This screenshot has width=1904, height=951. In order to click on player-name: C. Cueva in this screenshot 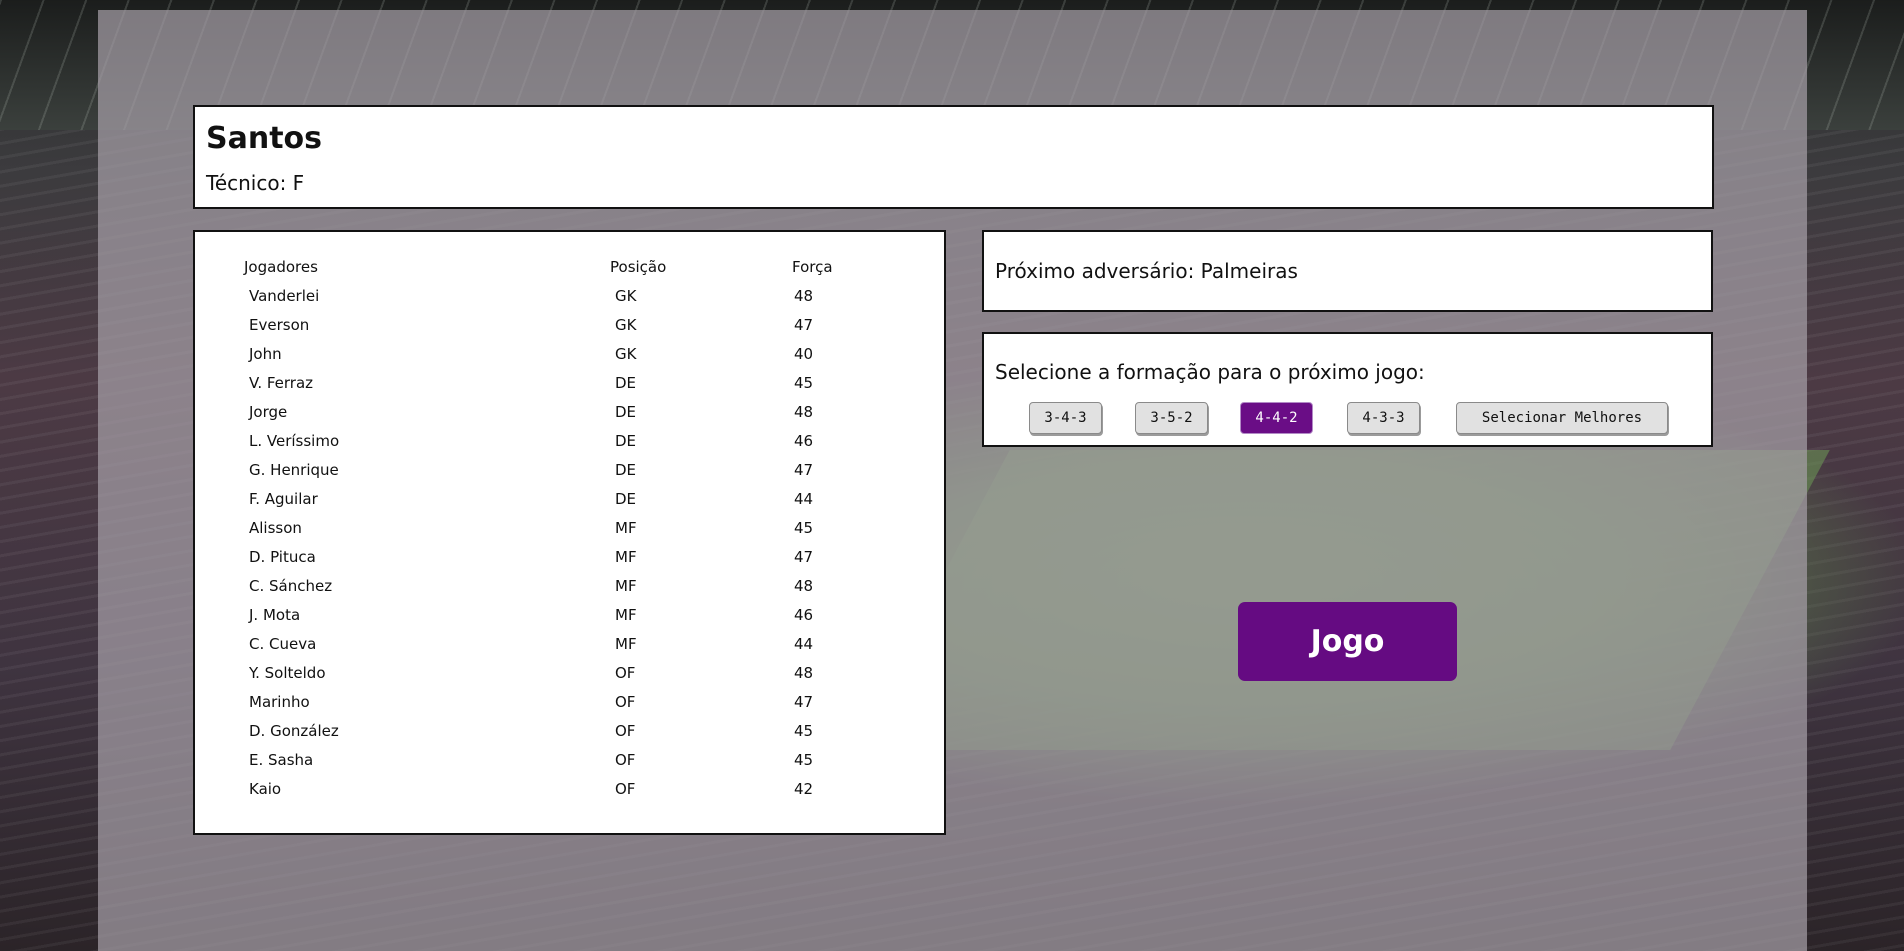, I will do `click(283, 644)`.